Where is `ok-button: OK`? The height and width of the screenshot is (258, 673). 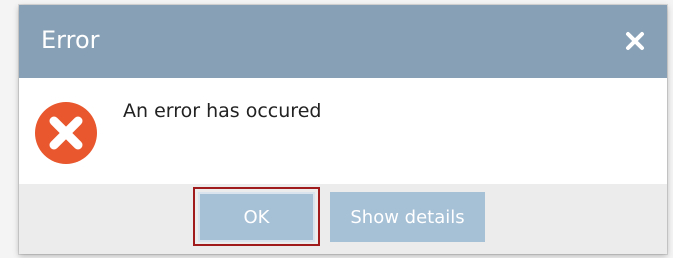
ok-button: OK is located at coordinates (256, 217).